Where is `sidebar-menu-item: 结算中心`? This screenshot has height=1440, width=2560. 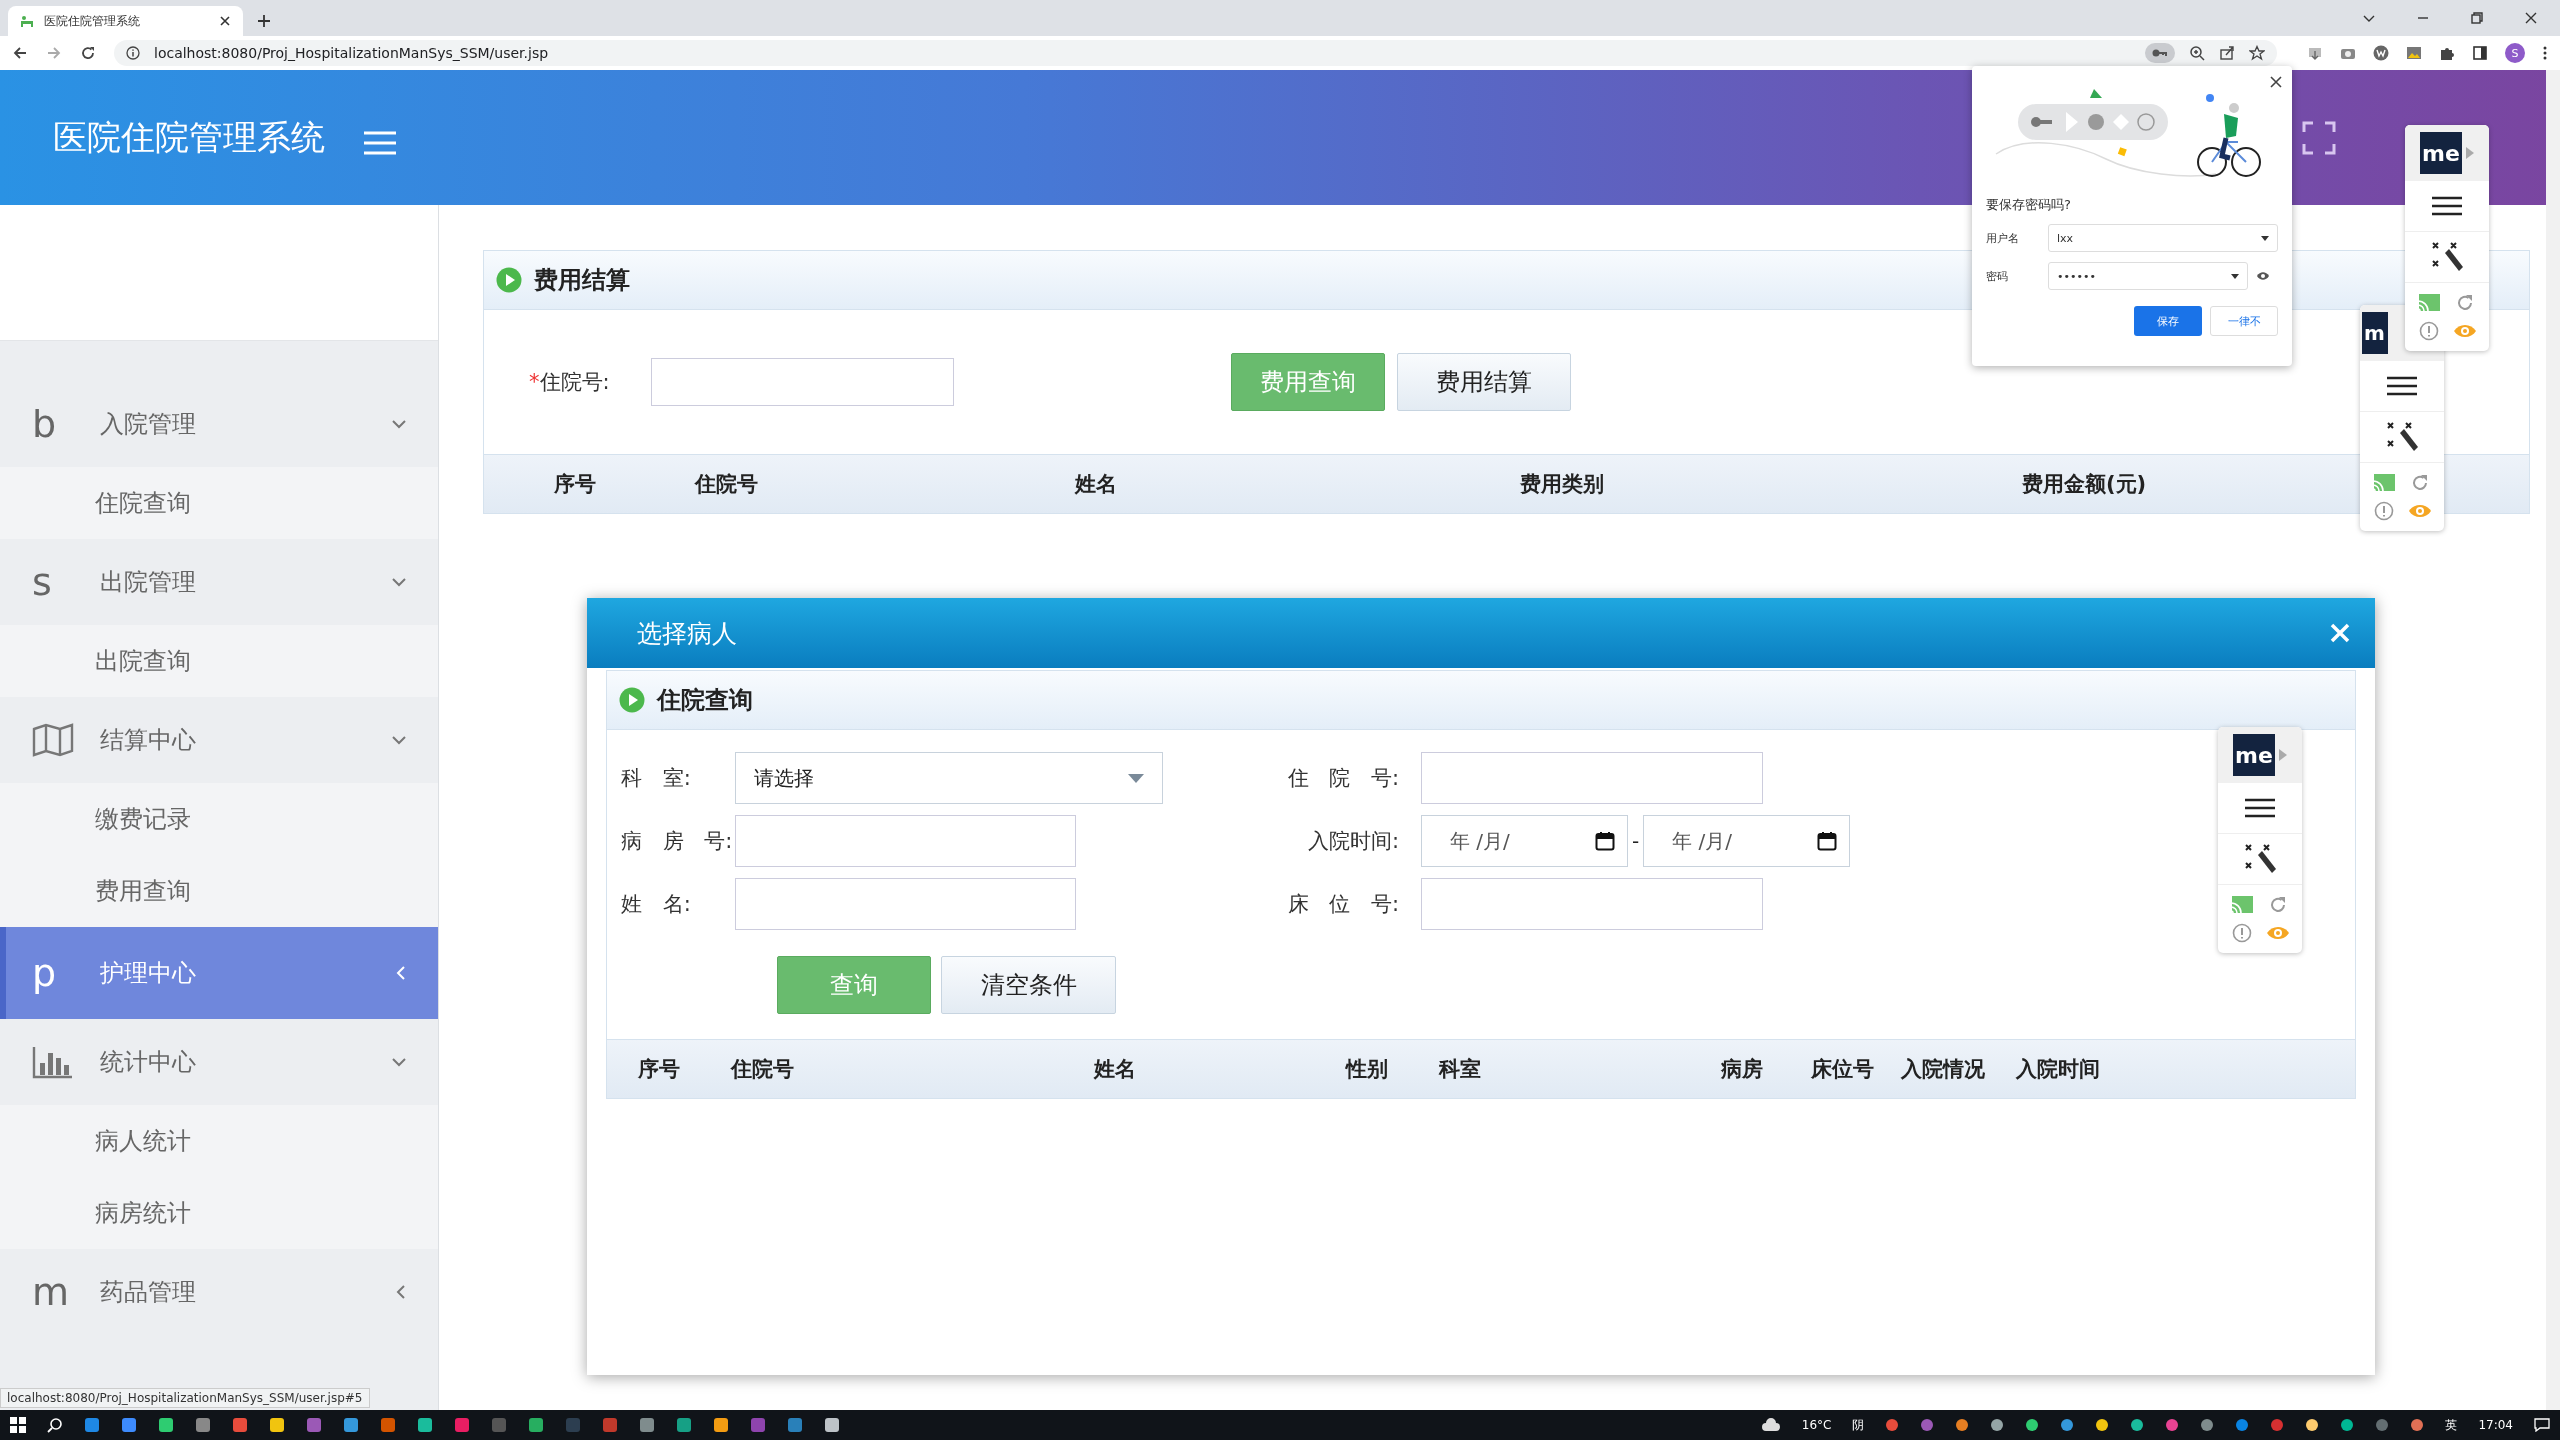 sidebar-menu-item: 结算中心 is located at coordinates (219, 740).